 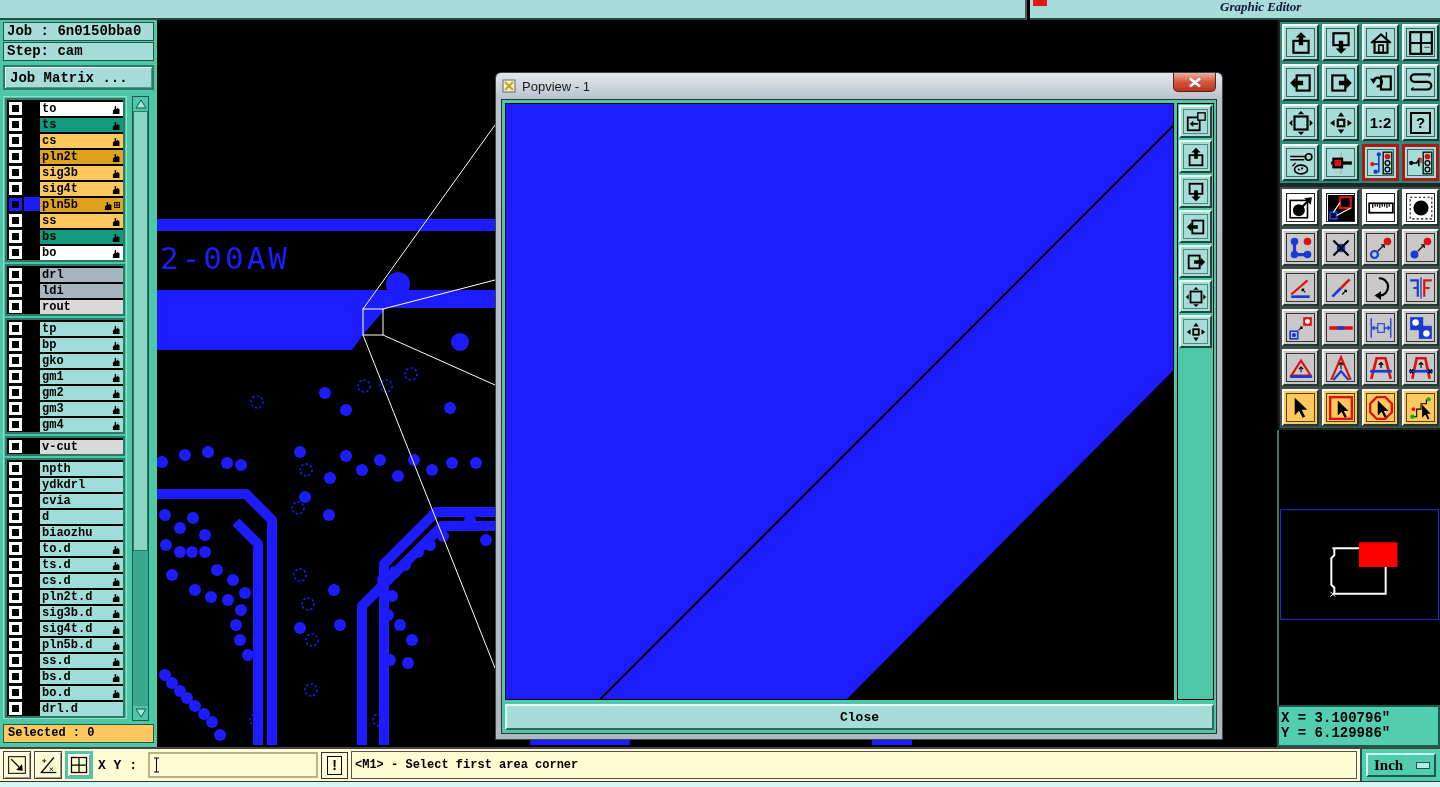 What do you see at coordinates (81, 253) in the screenshot?
I see `layer-item: bo` at bounding box center [81, 253].